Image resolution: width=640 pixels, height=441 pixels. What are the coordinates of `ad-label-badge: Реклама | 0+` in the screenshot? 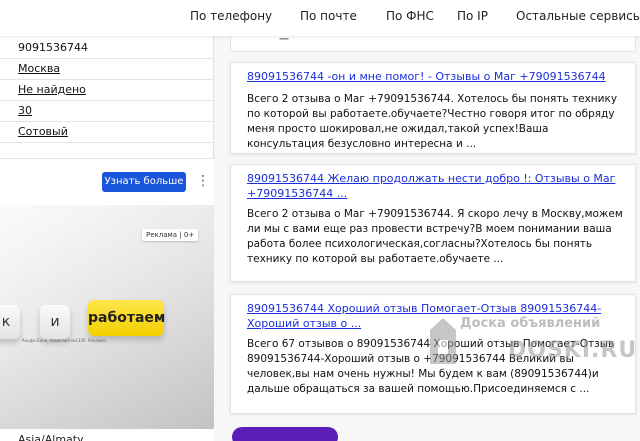 It's located at (170, 235).